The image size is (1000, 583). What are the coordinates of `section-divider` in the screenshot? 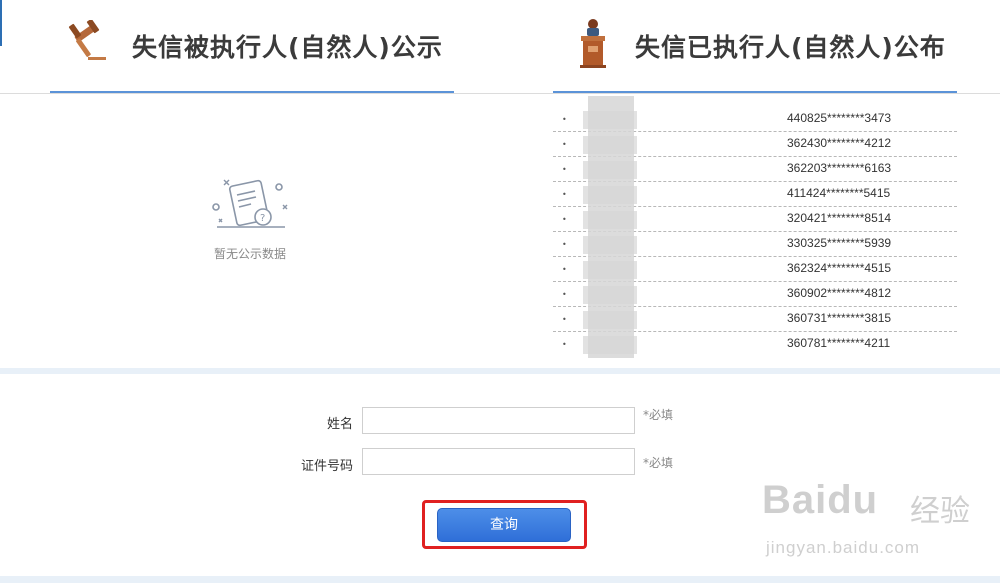 It's located at (500, 371).